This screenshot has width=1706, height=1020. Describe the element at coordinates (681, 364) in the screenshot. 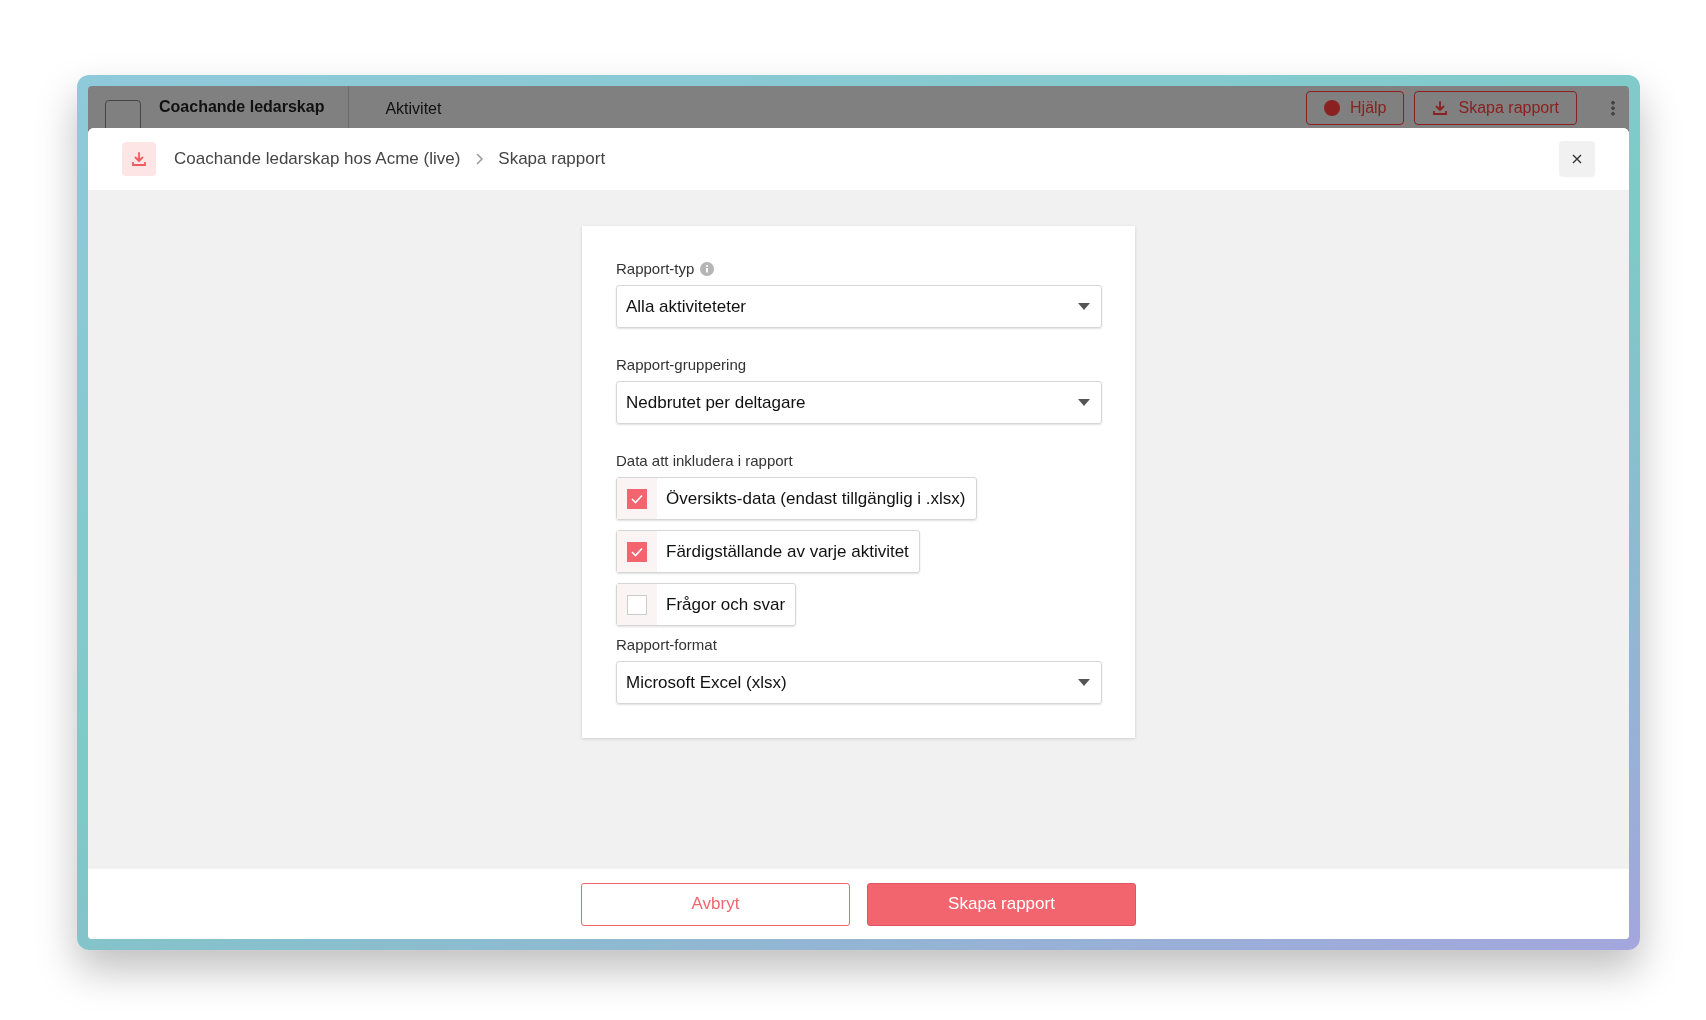

I see `field-label: Rapport-gruppering` at that location.